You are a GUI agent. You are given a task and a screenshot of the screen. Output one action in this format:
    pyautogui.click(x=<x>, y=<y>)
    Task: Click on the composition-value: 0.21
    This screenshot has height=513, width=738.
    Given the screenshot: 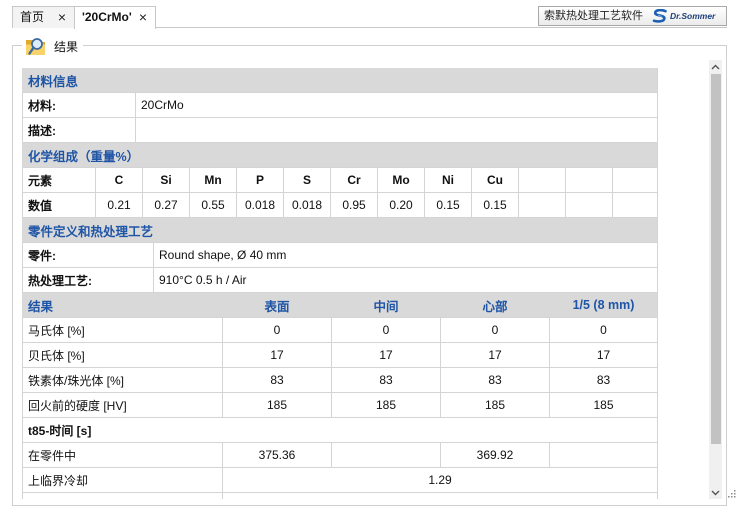 What is the action you would take?
    pyautogui.click(x=119, y=205)
    